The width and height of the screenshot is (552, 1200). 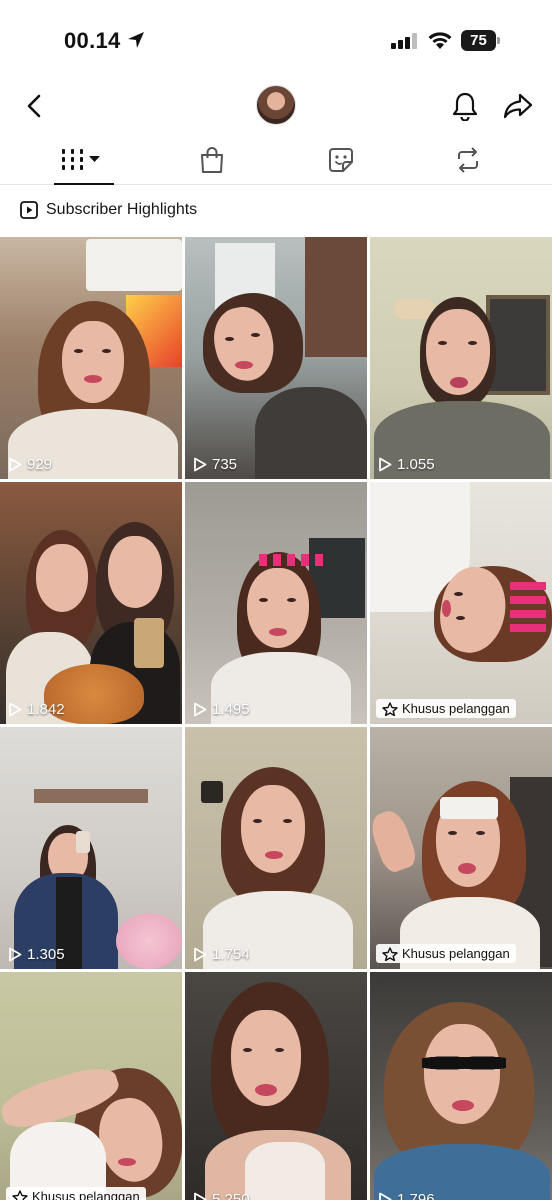 I want to click on video-tile: 1.495, so click(x=276, y=603).